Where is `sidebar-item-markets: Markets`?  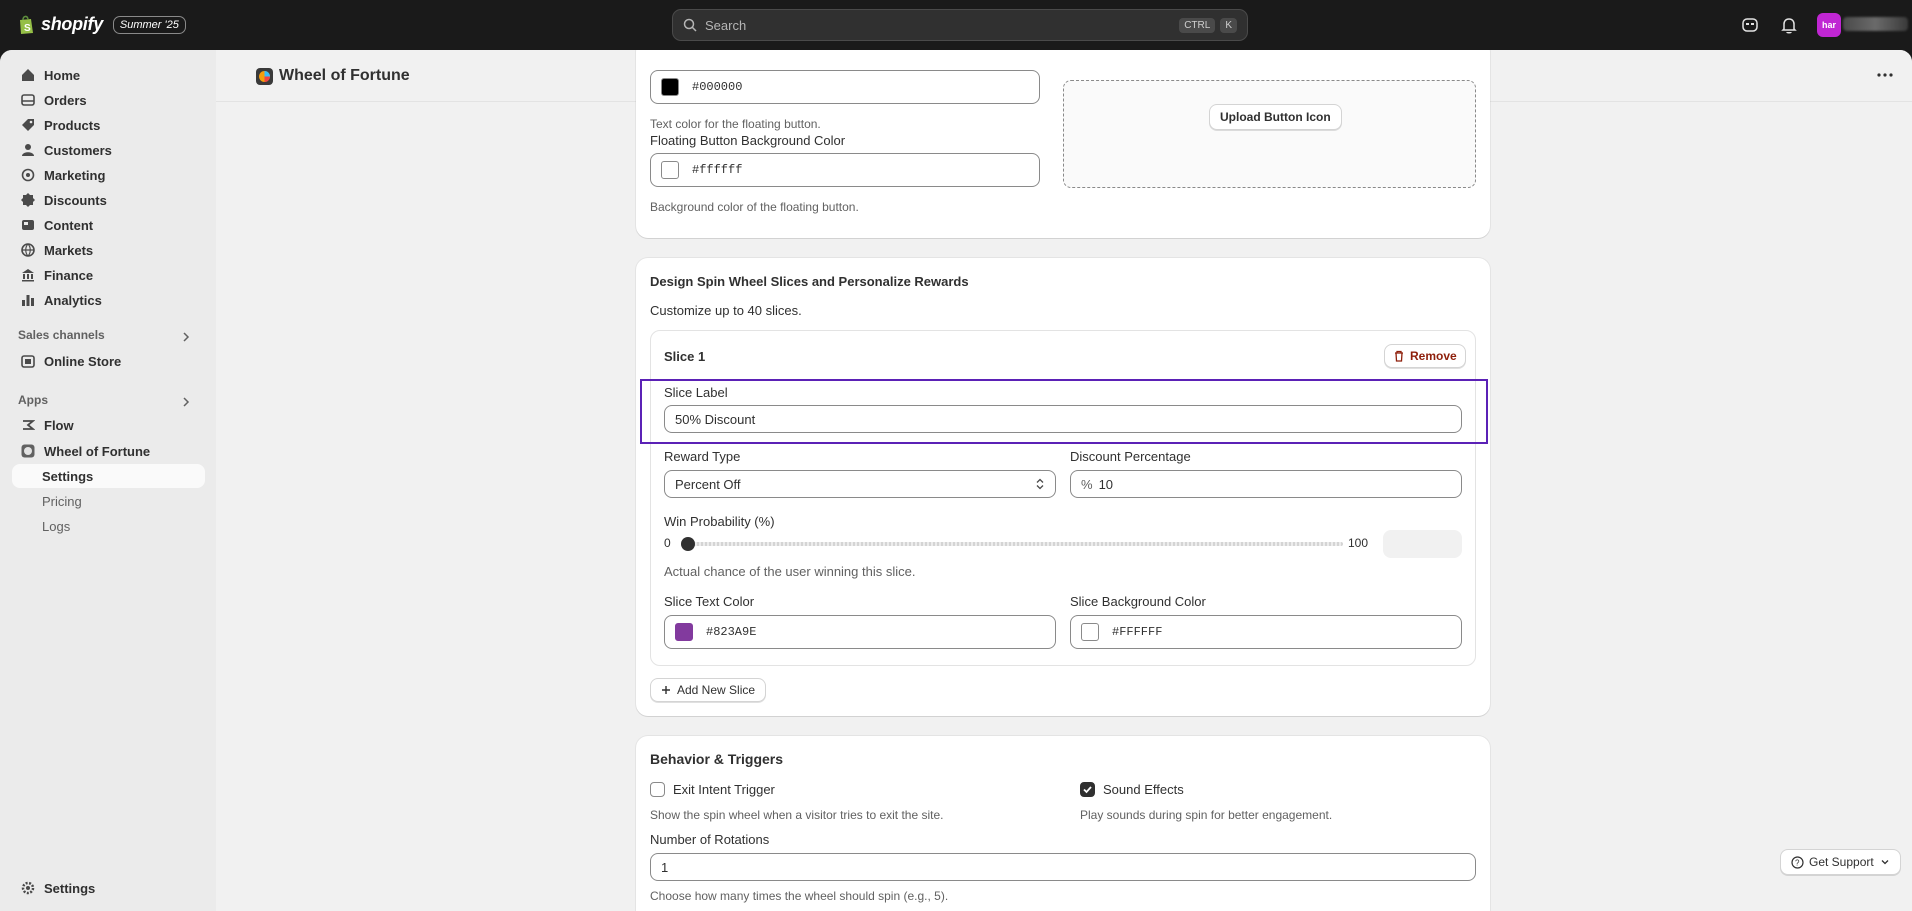 sidebar-item-markets: Markets is located at coordinates (108, 250).